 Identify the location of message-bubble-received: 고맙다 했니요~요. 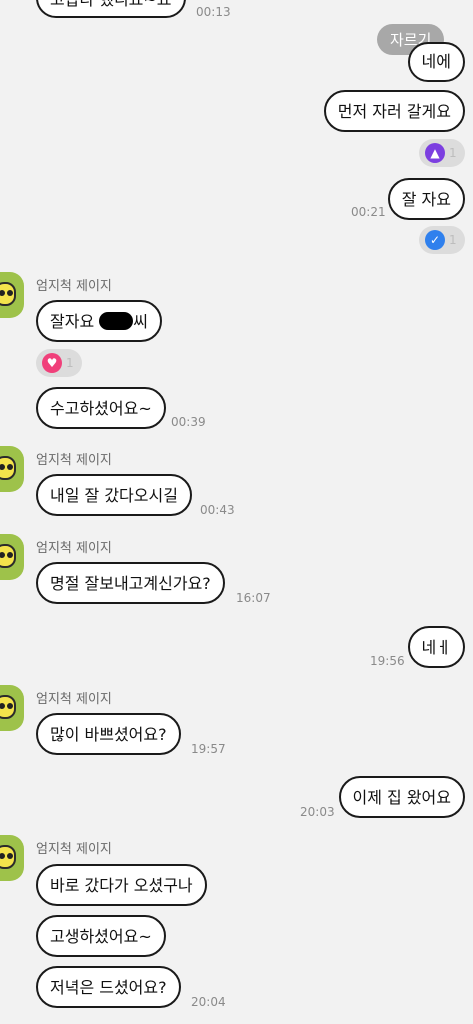
(111, 9).